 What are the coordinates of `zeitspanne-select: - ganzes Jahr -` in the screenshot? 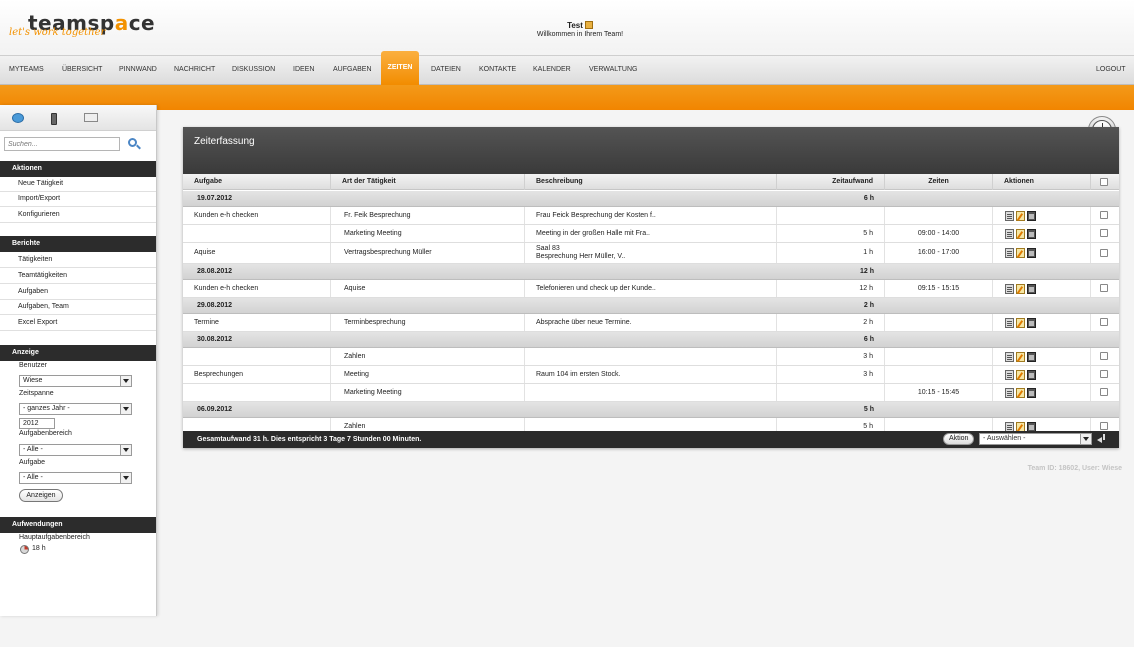 It's located at (75, 409).